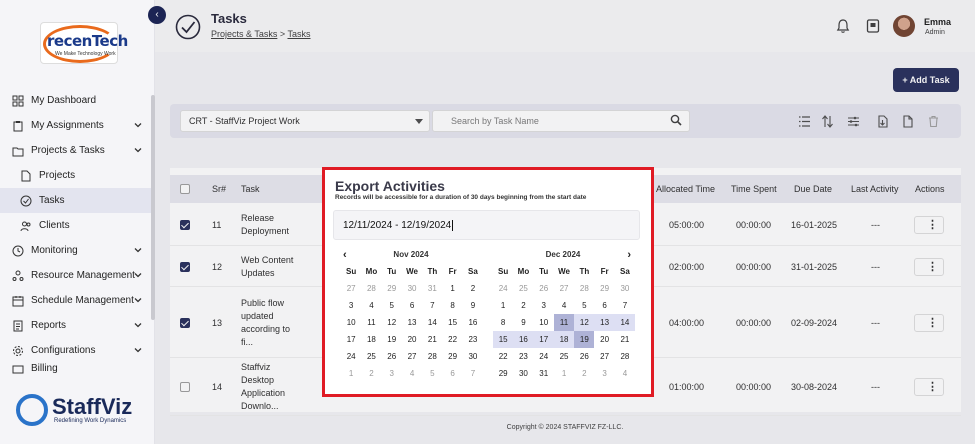  What do you see at coordinates (486, 225) in the screenshot?
I see `date-range-input: 12/11/2024 - 12/19/2024` at bounding box center [486, 225].